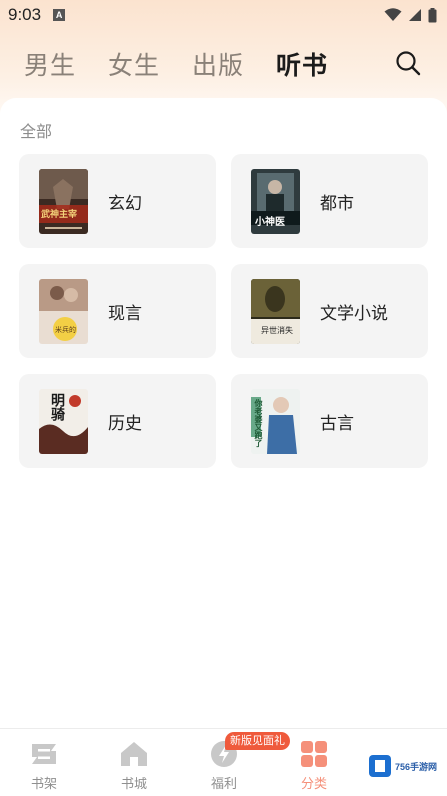 The width and height of the screenshot is (447, 796). Describe the element at coordinates (125, 423) in the screenshot. I see `category-label: 历史` at that location.